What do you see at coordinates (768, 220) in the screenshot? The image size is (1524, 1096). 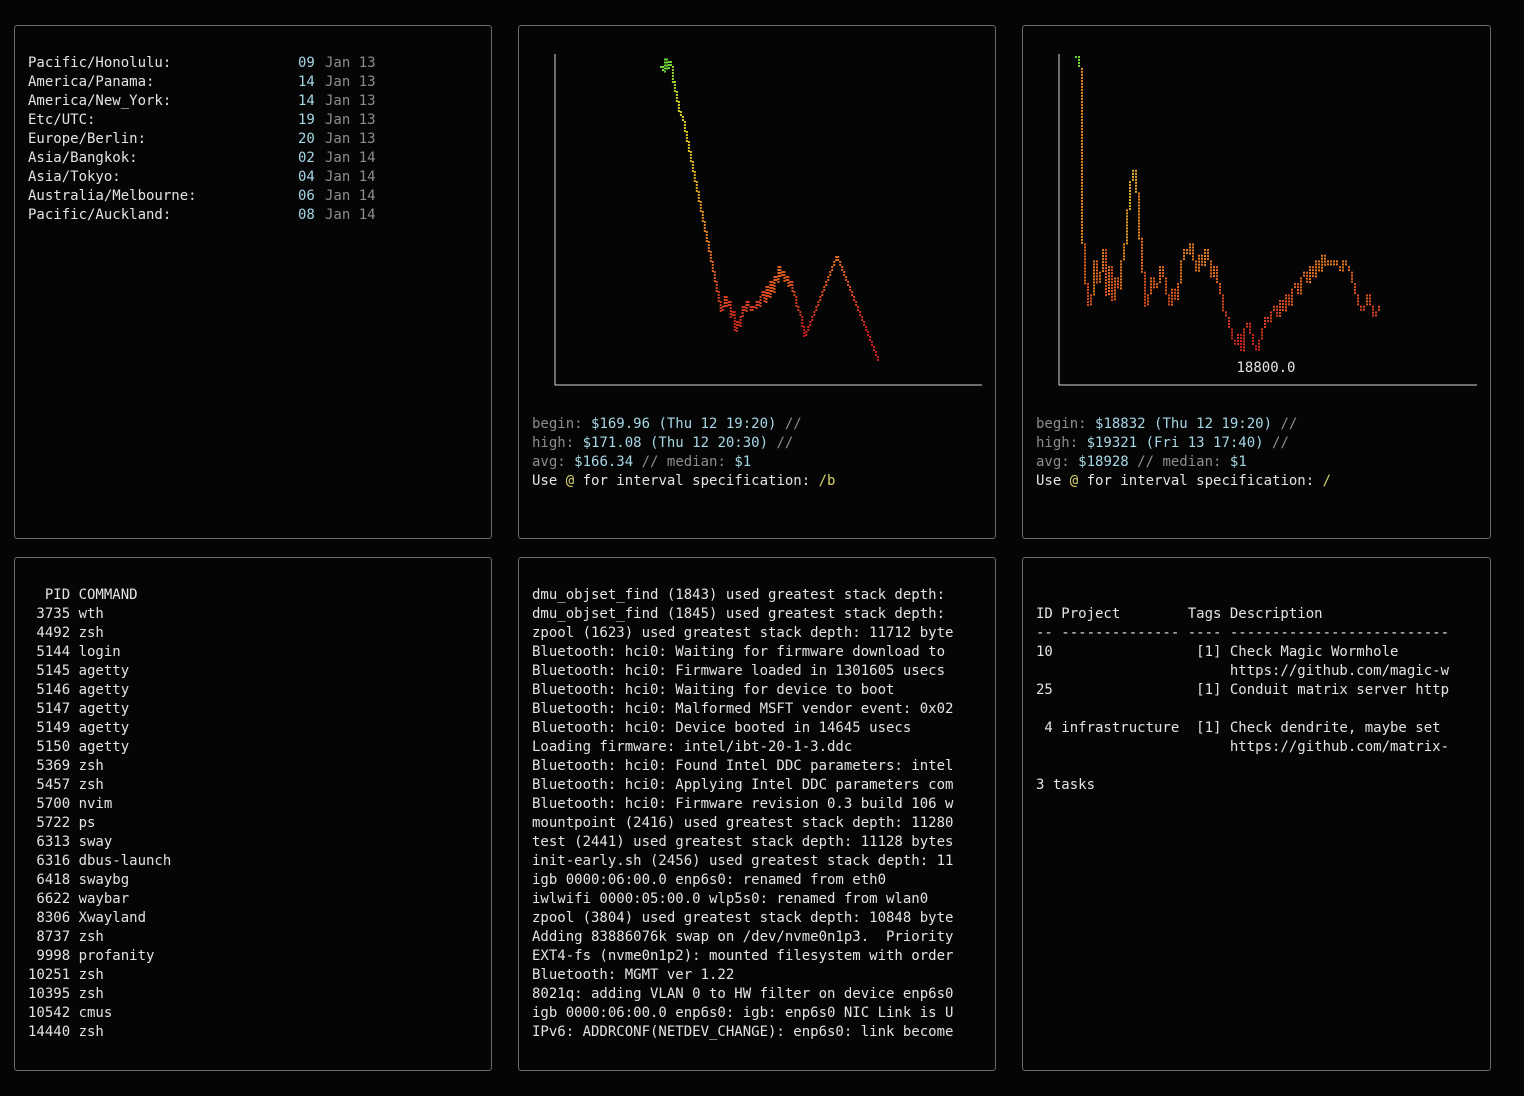 I see `chart-axes` at bounding box center [768, 220].